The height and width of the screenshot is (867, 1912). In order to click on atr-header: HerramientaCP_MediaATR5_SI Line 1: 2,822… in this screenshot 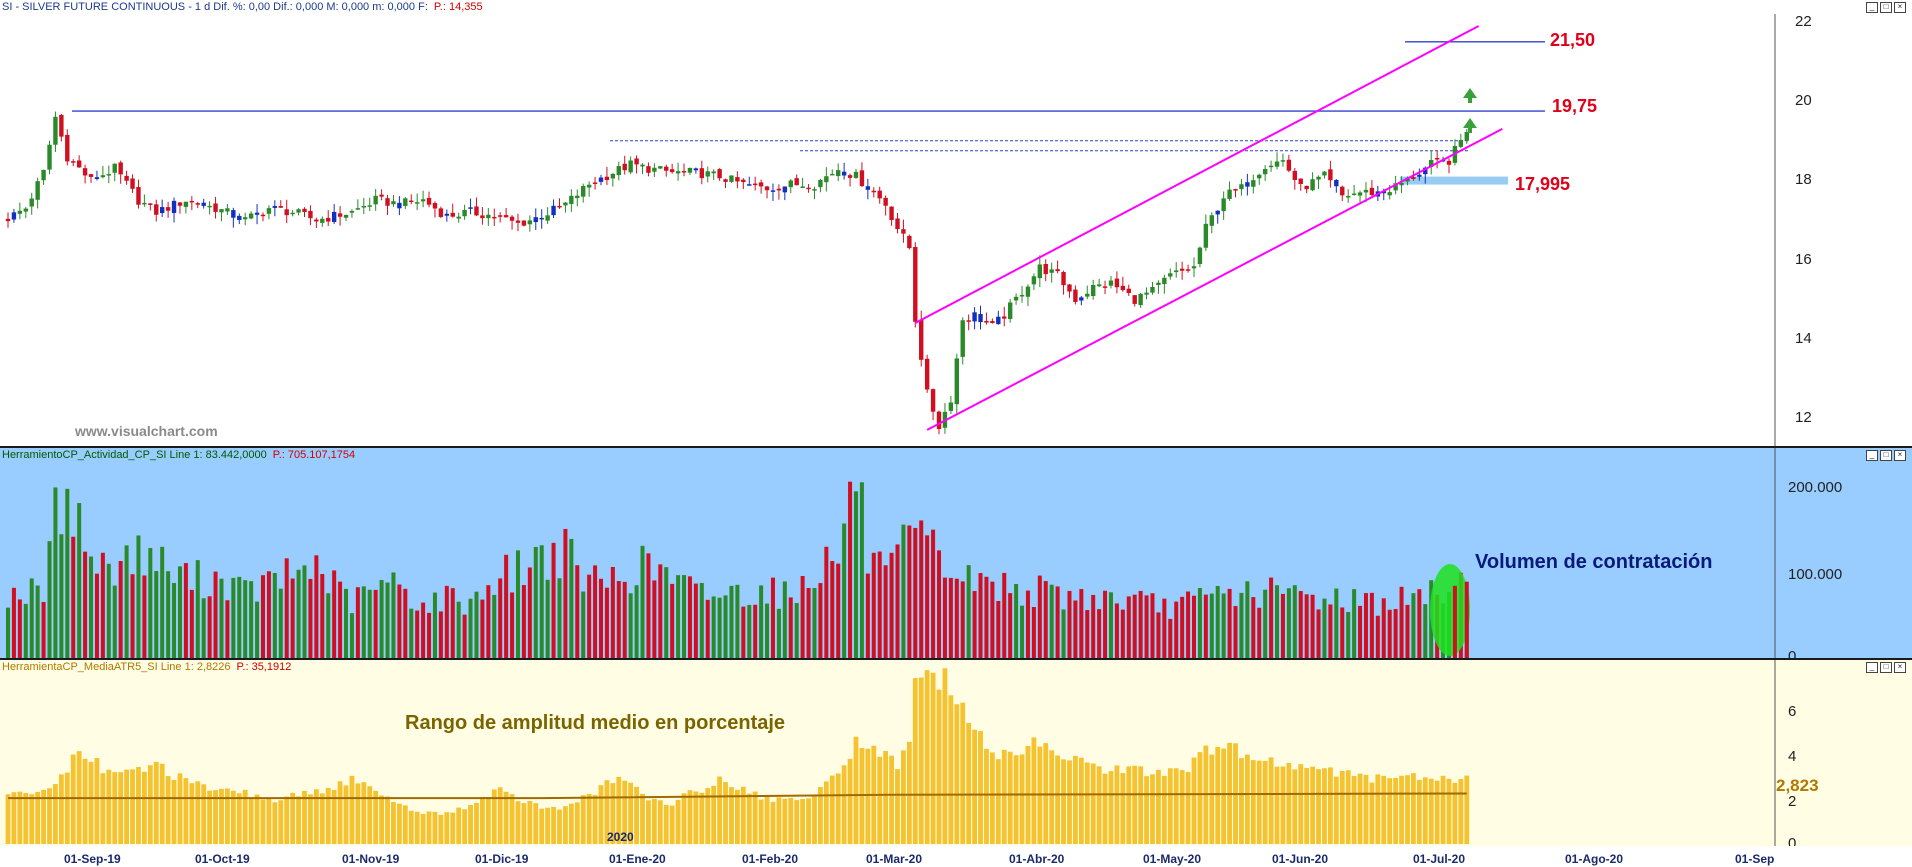, I will do `click(146, 667)`.